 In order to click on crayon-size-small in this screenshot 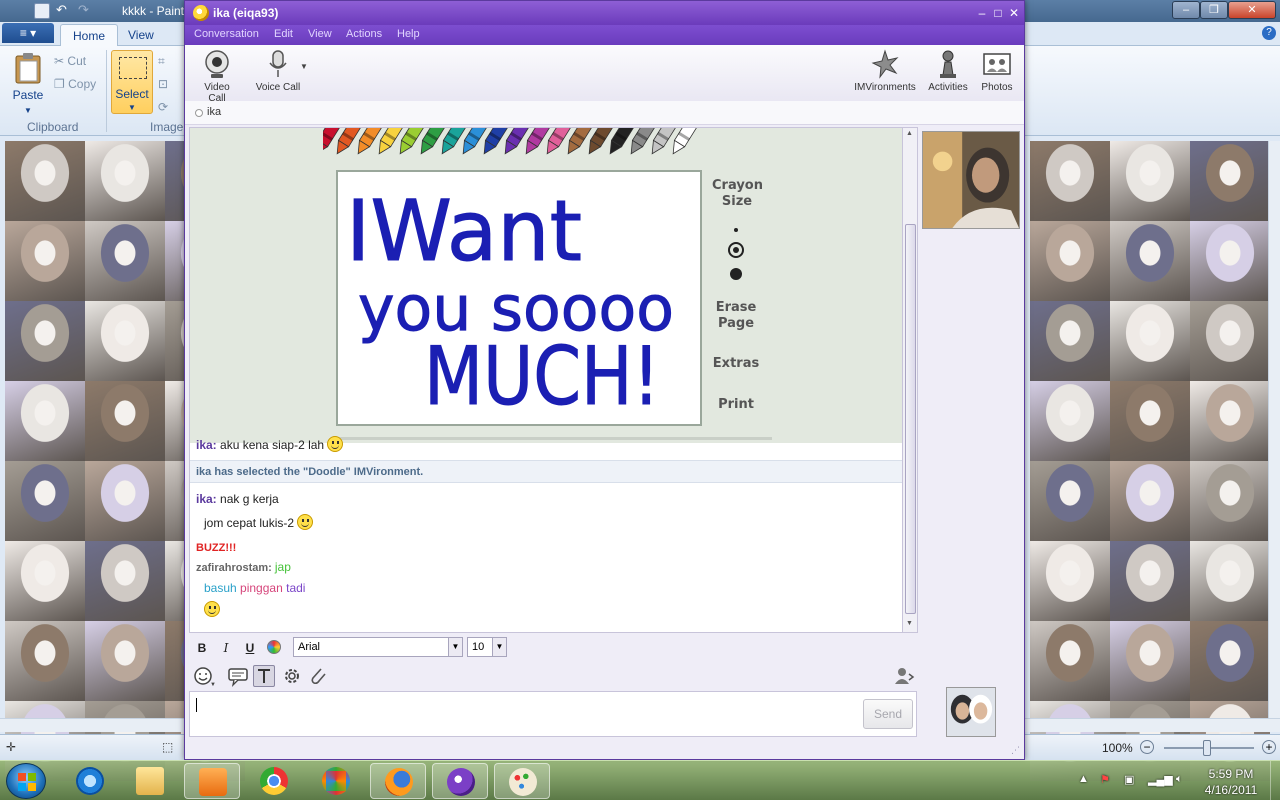, I will do `click(736, 230)`.